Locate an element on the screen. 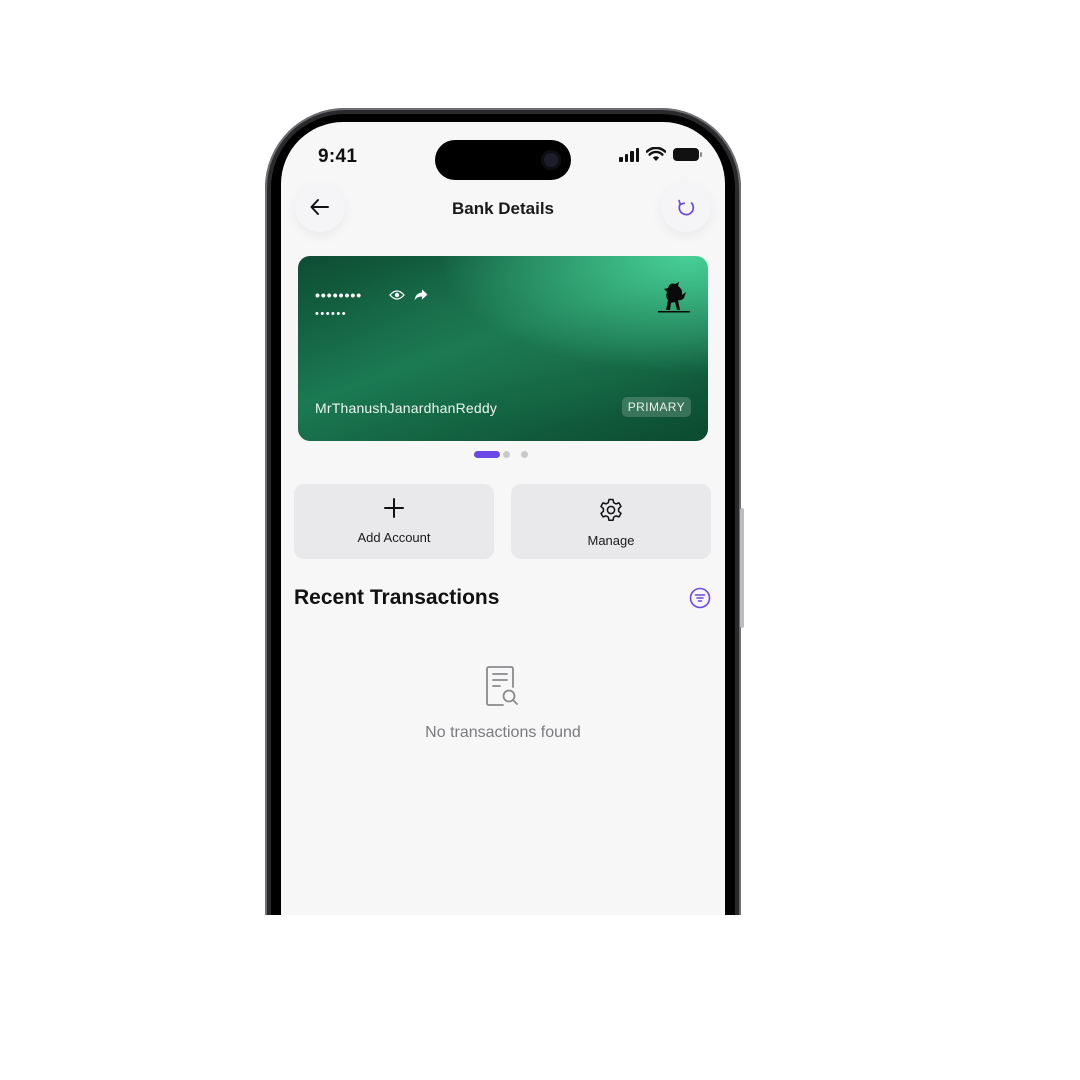  receipt-search-icon is located at coordinates (503, 688).